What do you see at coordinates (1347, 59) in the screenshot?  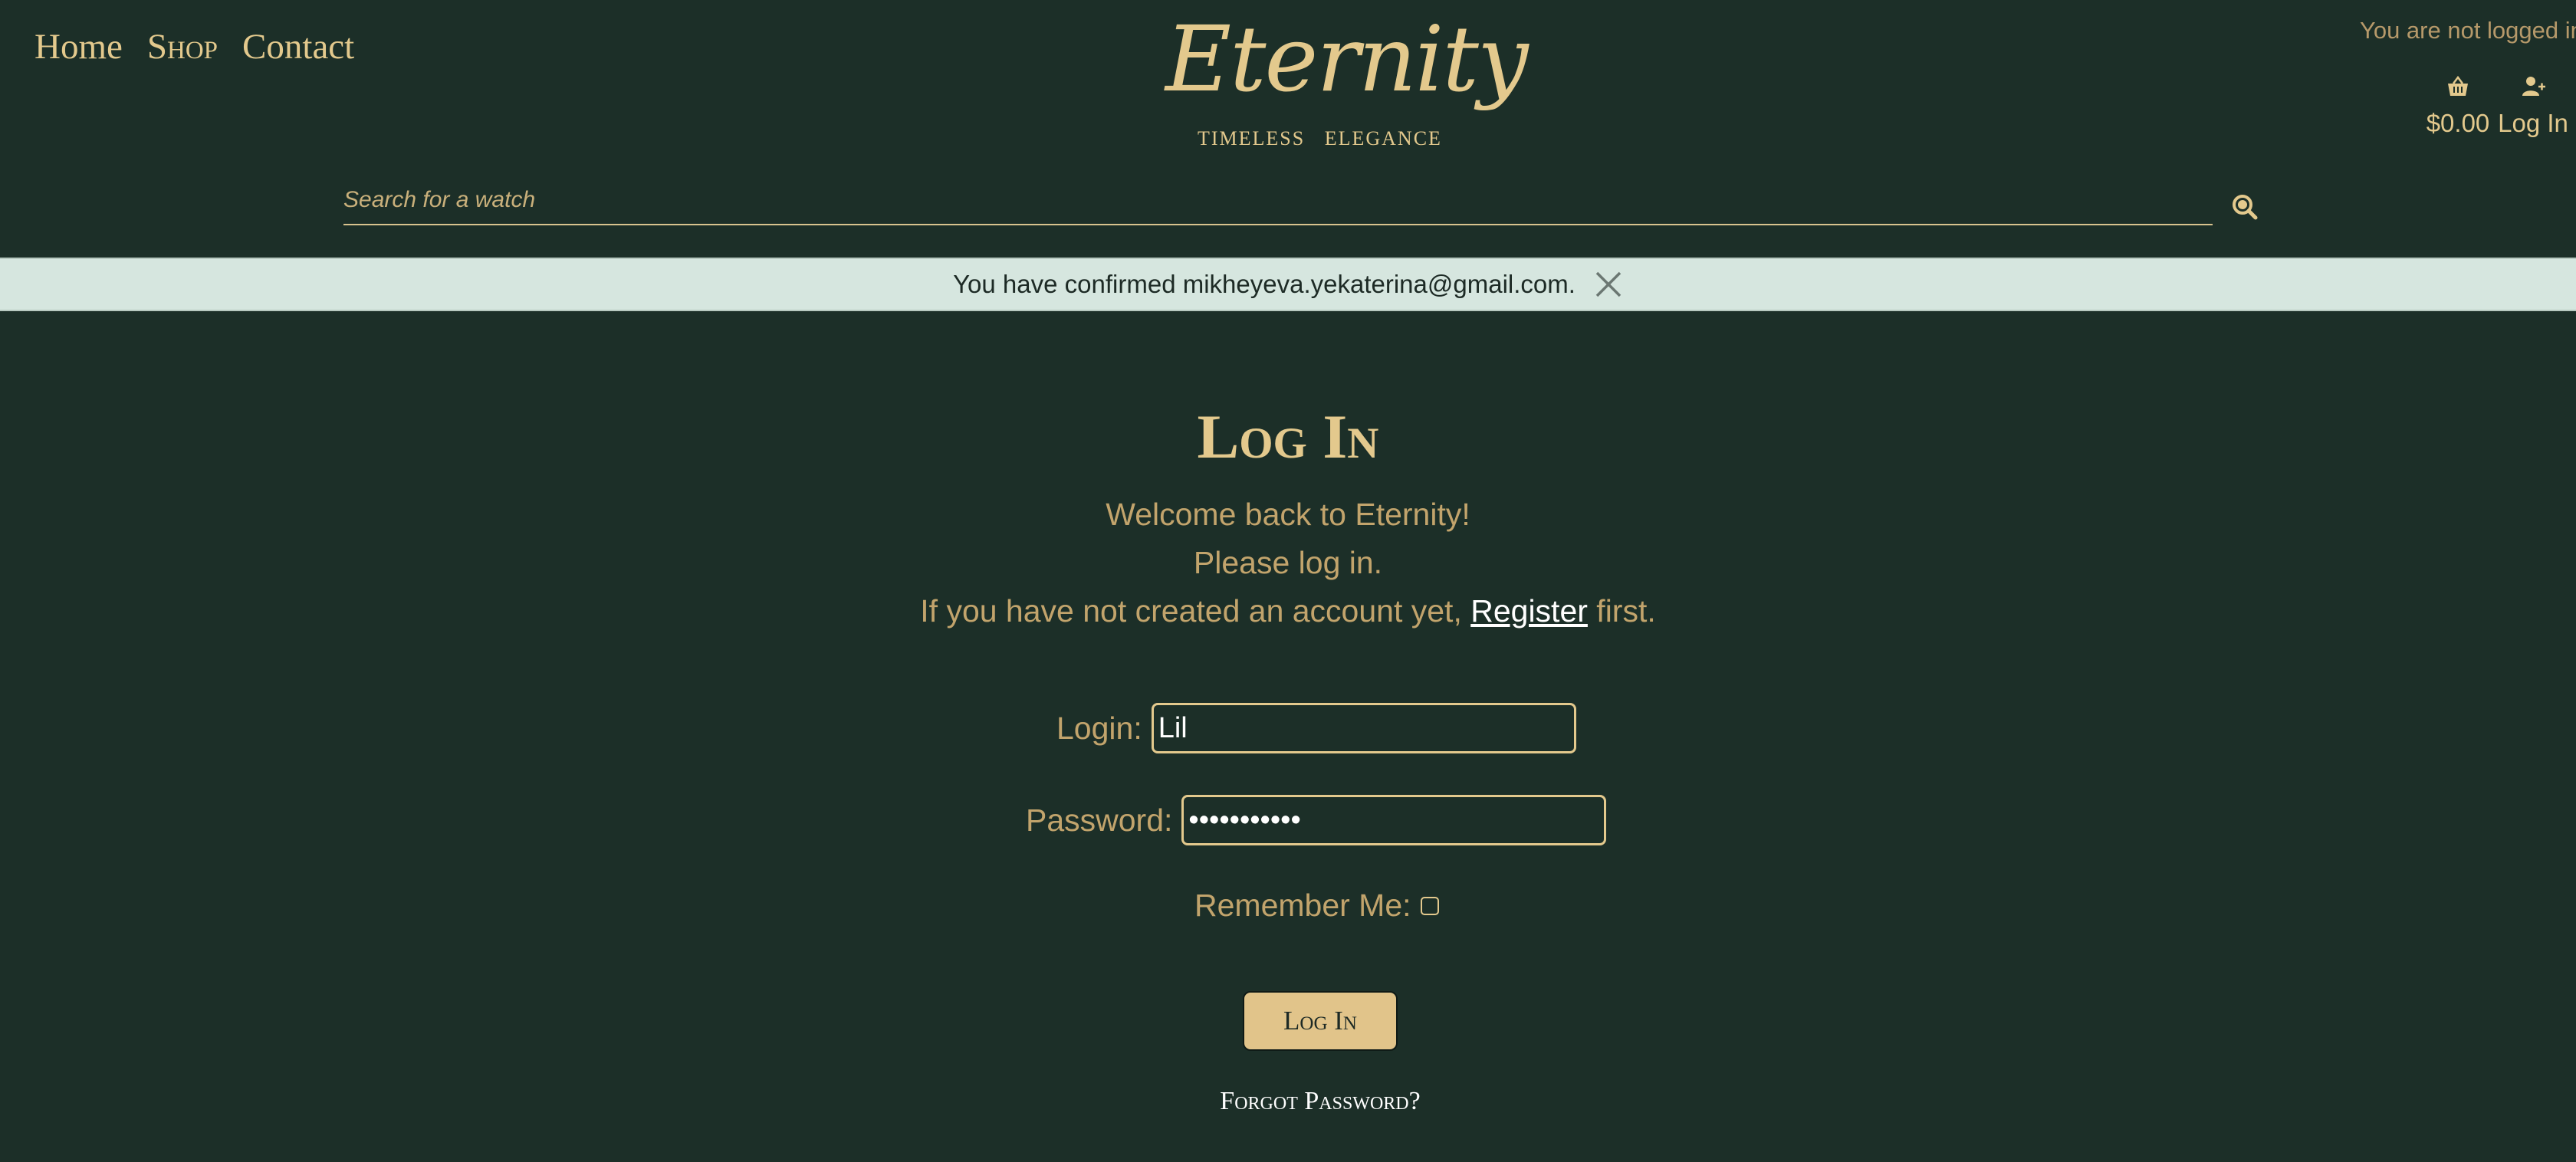 I see `site-logo: Eternity` at bounding box center [1347, 59].